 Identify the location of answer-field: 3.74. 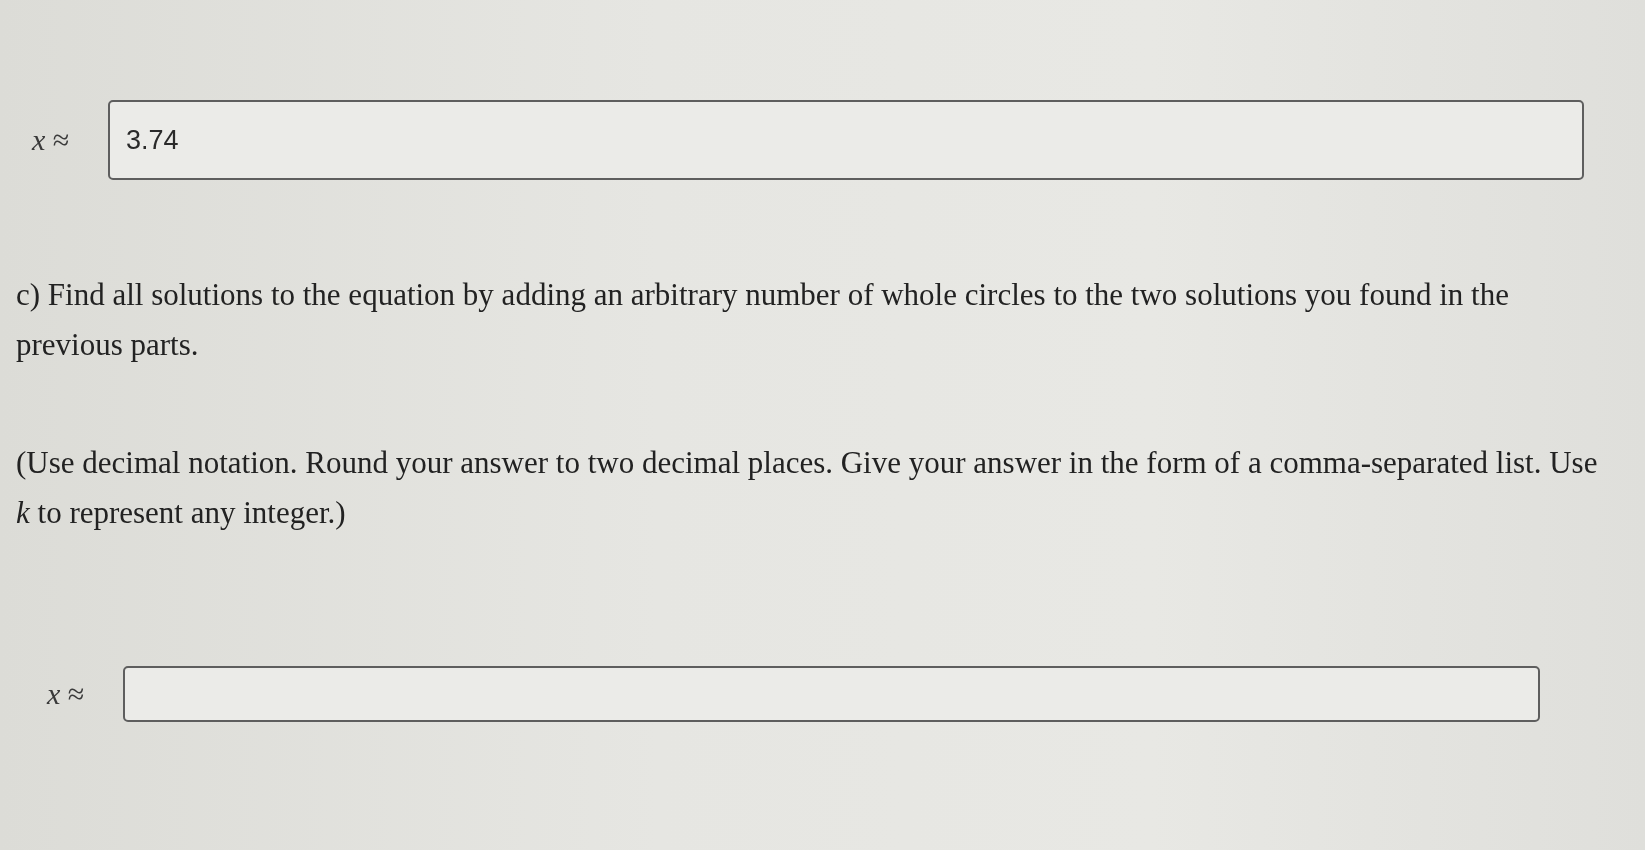
(846, 140).